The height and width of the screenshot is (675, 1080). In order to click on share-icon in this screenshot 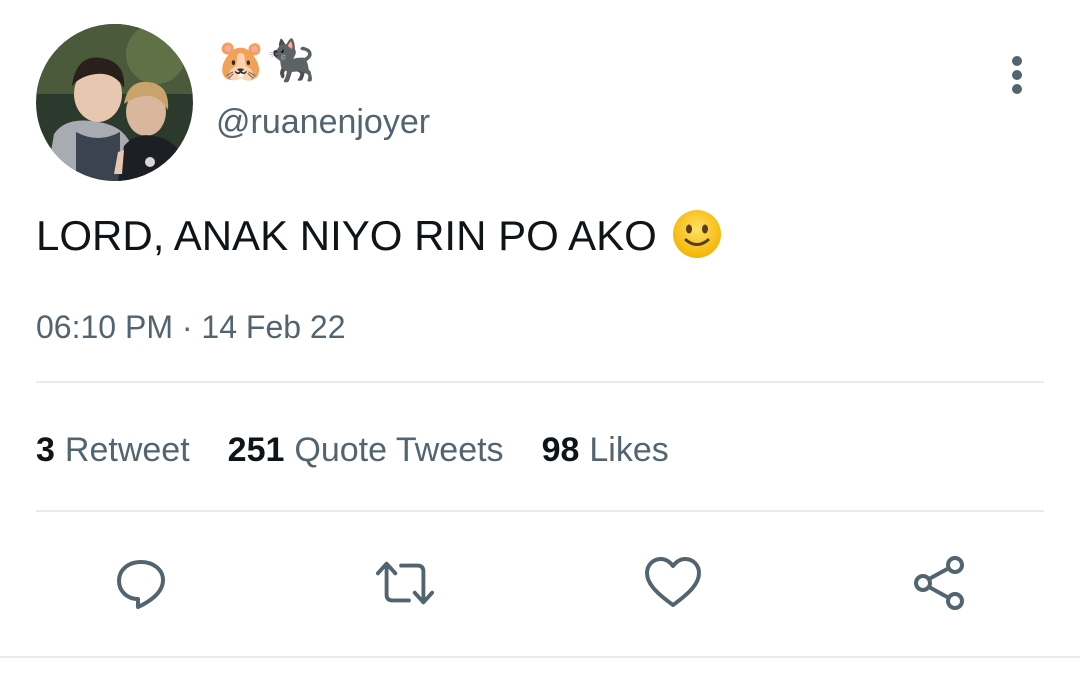, I will do `click(939, 583)`.